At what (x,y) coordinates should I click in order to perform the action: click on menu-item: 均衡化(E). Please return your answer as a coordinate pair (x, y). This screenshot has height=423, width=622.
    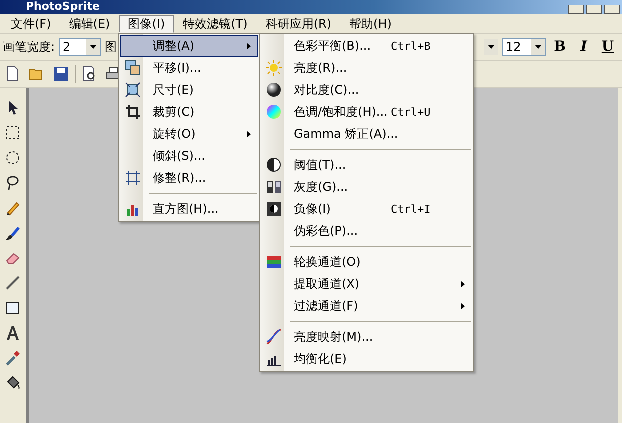
    Looking at the image, I should click on (366, 359).